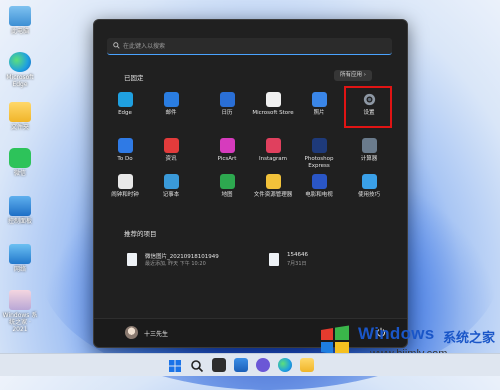  I want to click on desktop-icon-folder: 文件夹, so click(20, 116).